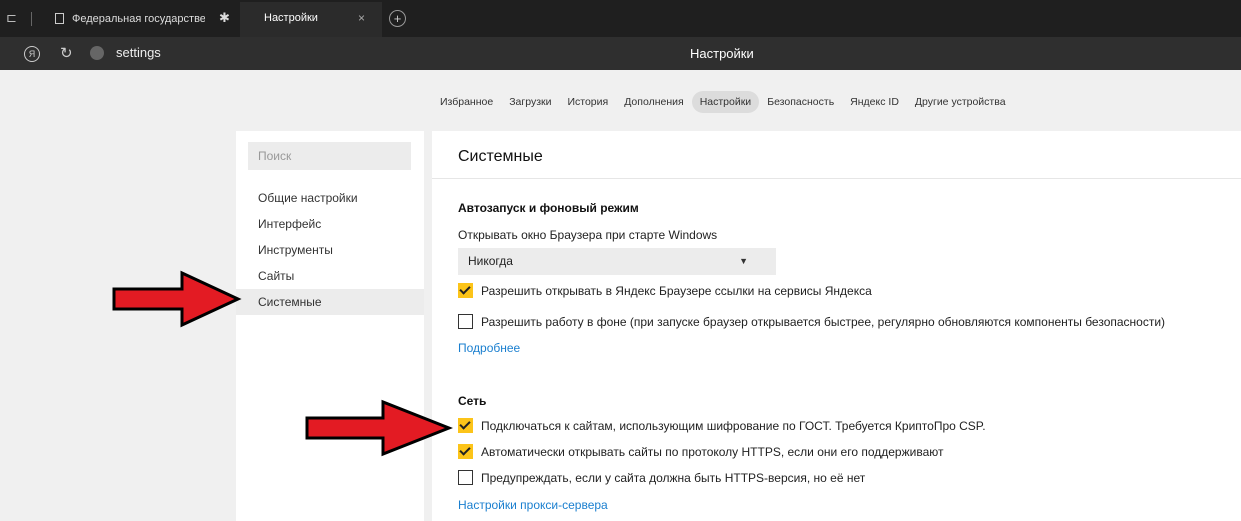  I want to click on topnav-history: История, so click(587, 102).